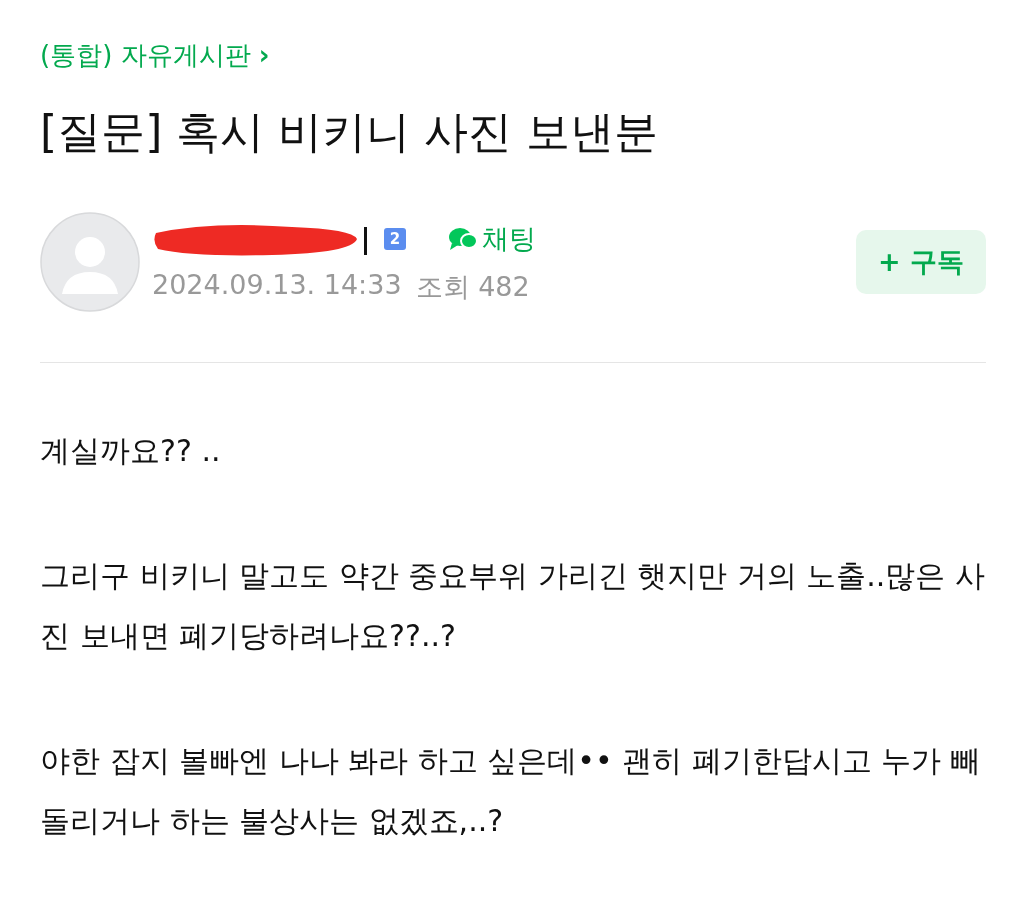 The width and height of the screenshot is (1024, 913). Describe the element at coordinates (131, 451) in the screenshot. I see `post-paragraph: 계실까요?? ..` at that location.